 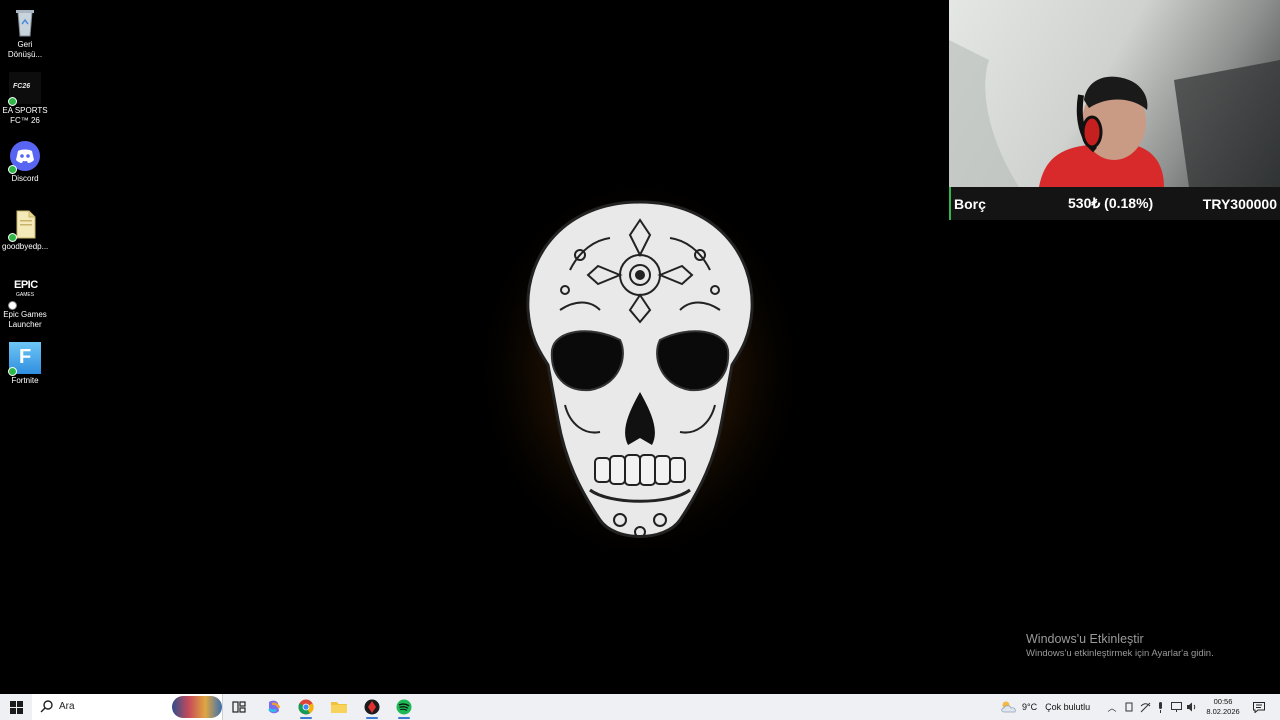 I want to click on desktop-icon-epic-games: EPIC GAMES Epic Games Launcher, so click(x=25, y=303).